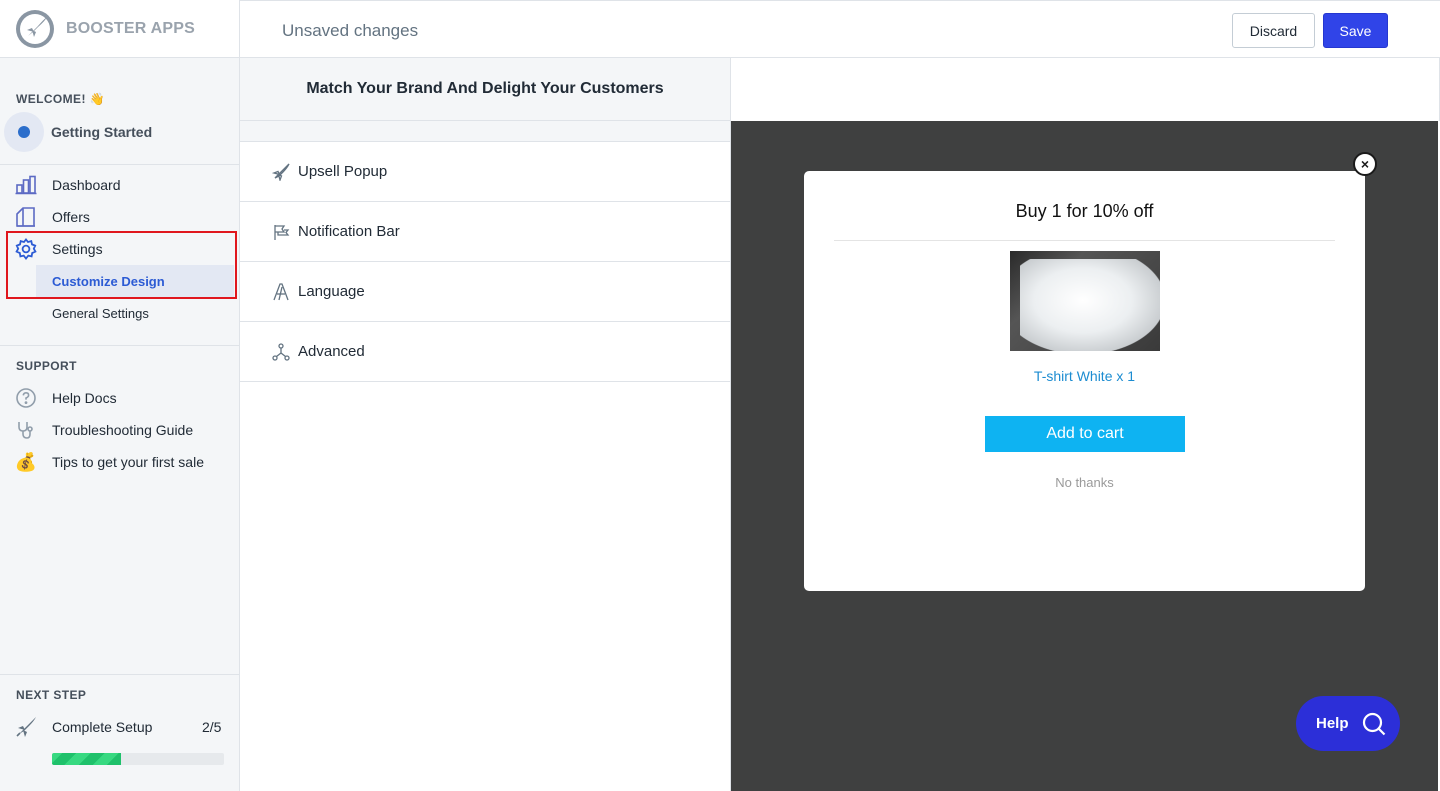 This screenshot has height=791, width=1440. Describe the element at coordinates (26, 398) in the screenshot. I see `question-circle-icon` at that location.